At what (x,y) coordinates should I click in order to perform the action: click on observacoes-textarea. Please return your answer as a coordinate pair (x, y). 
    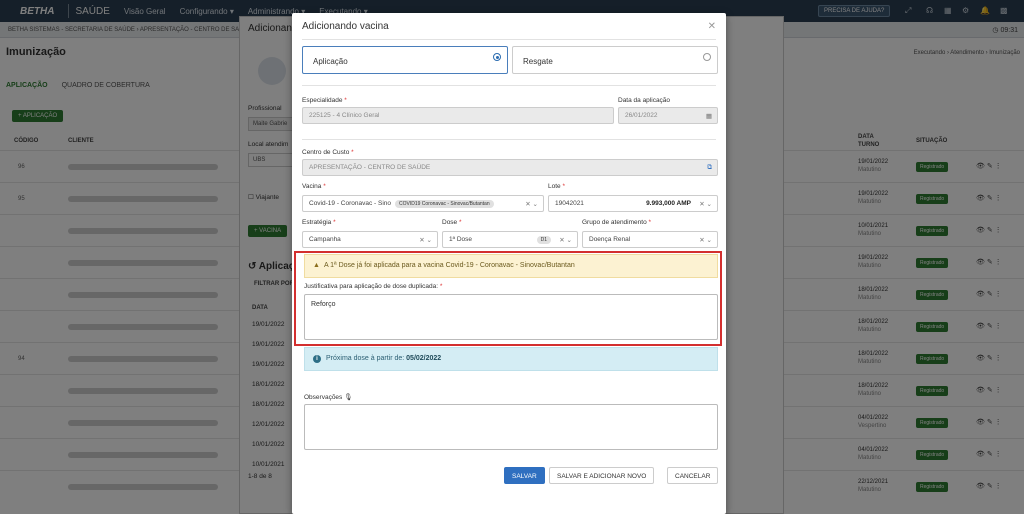
    Looking at the image, I should click on (511, 427).